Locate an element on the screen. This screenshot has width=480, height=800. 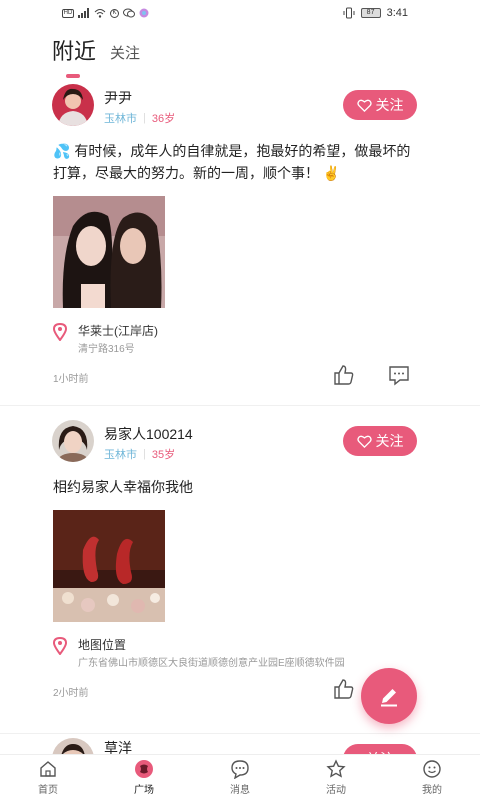
nav-plaza: 广场 is located at coordinates (144, 777).